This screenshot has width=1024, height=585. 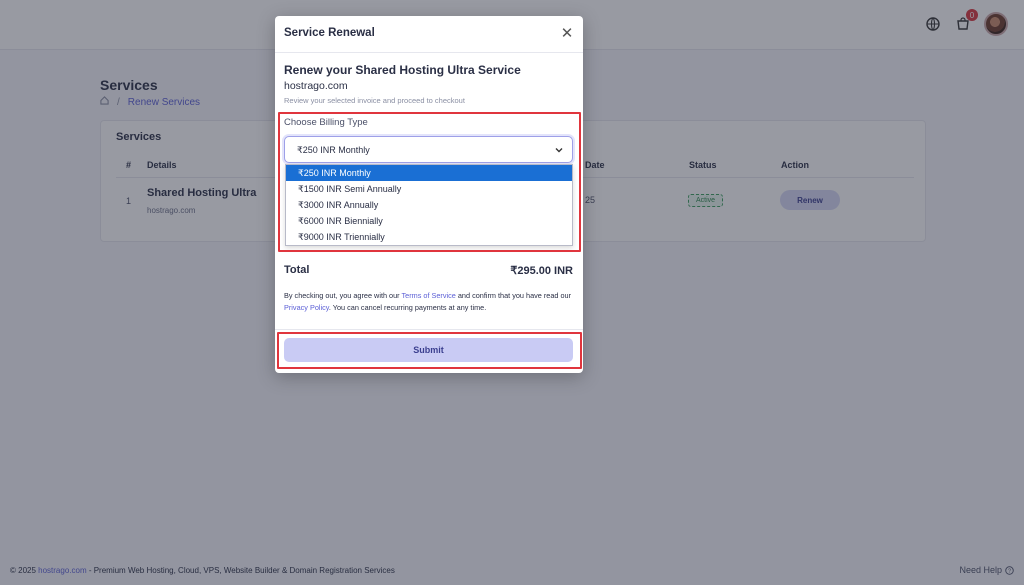 I want to click on terms-part-2: and confirm that you have read our, so click(x=513, y=295).